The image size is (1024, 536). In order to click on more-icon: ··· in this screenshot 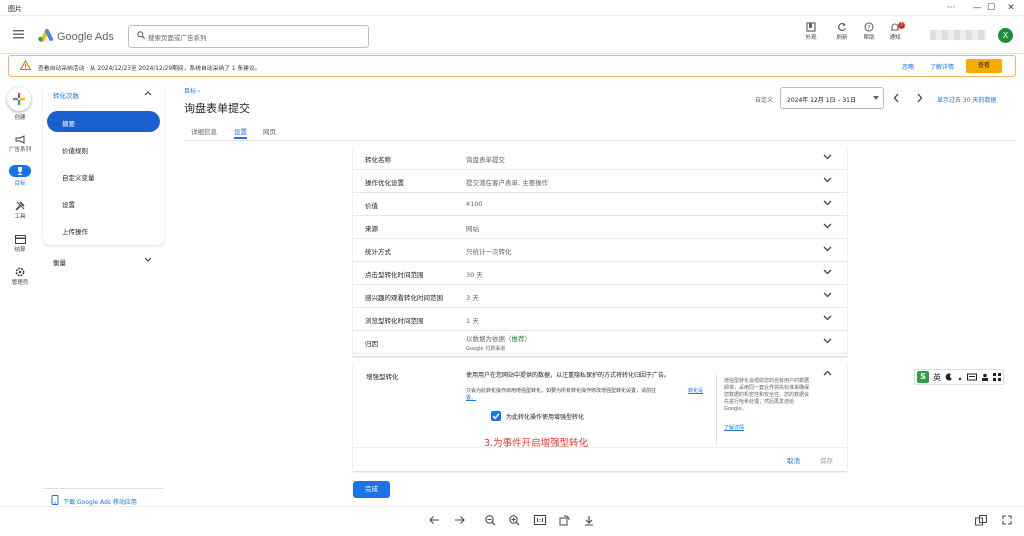, I will do `click(951, 8)`.